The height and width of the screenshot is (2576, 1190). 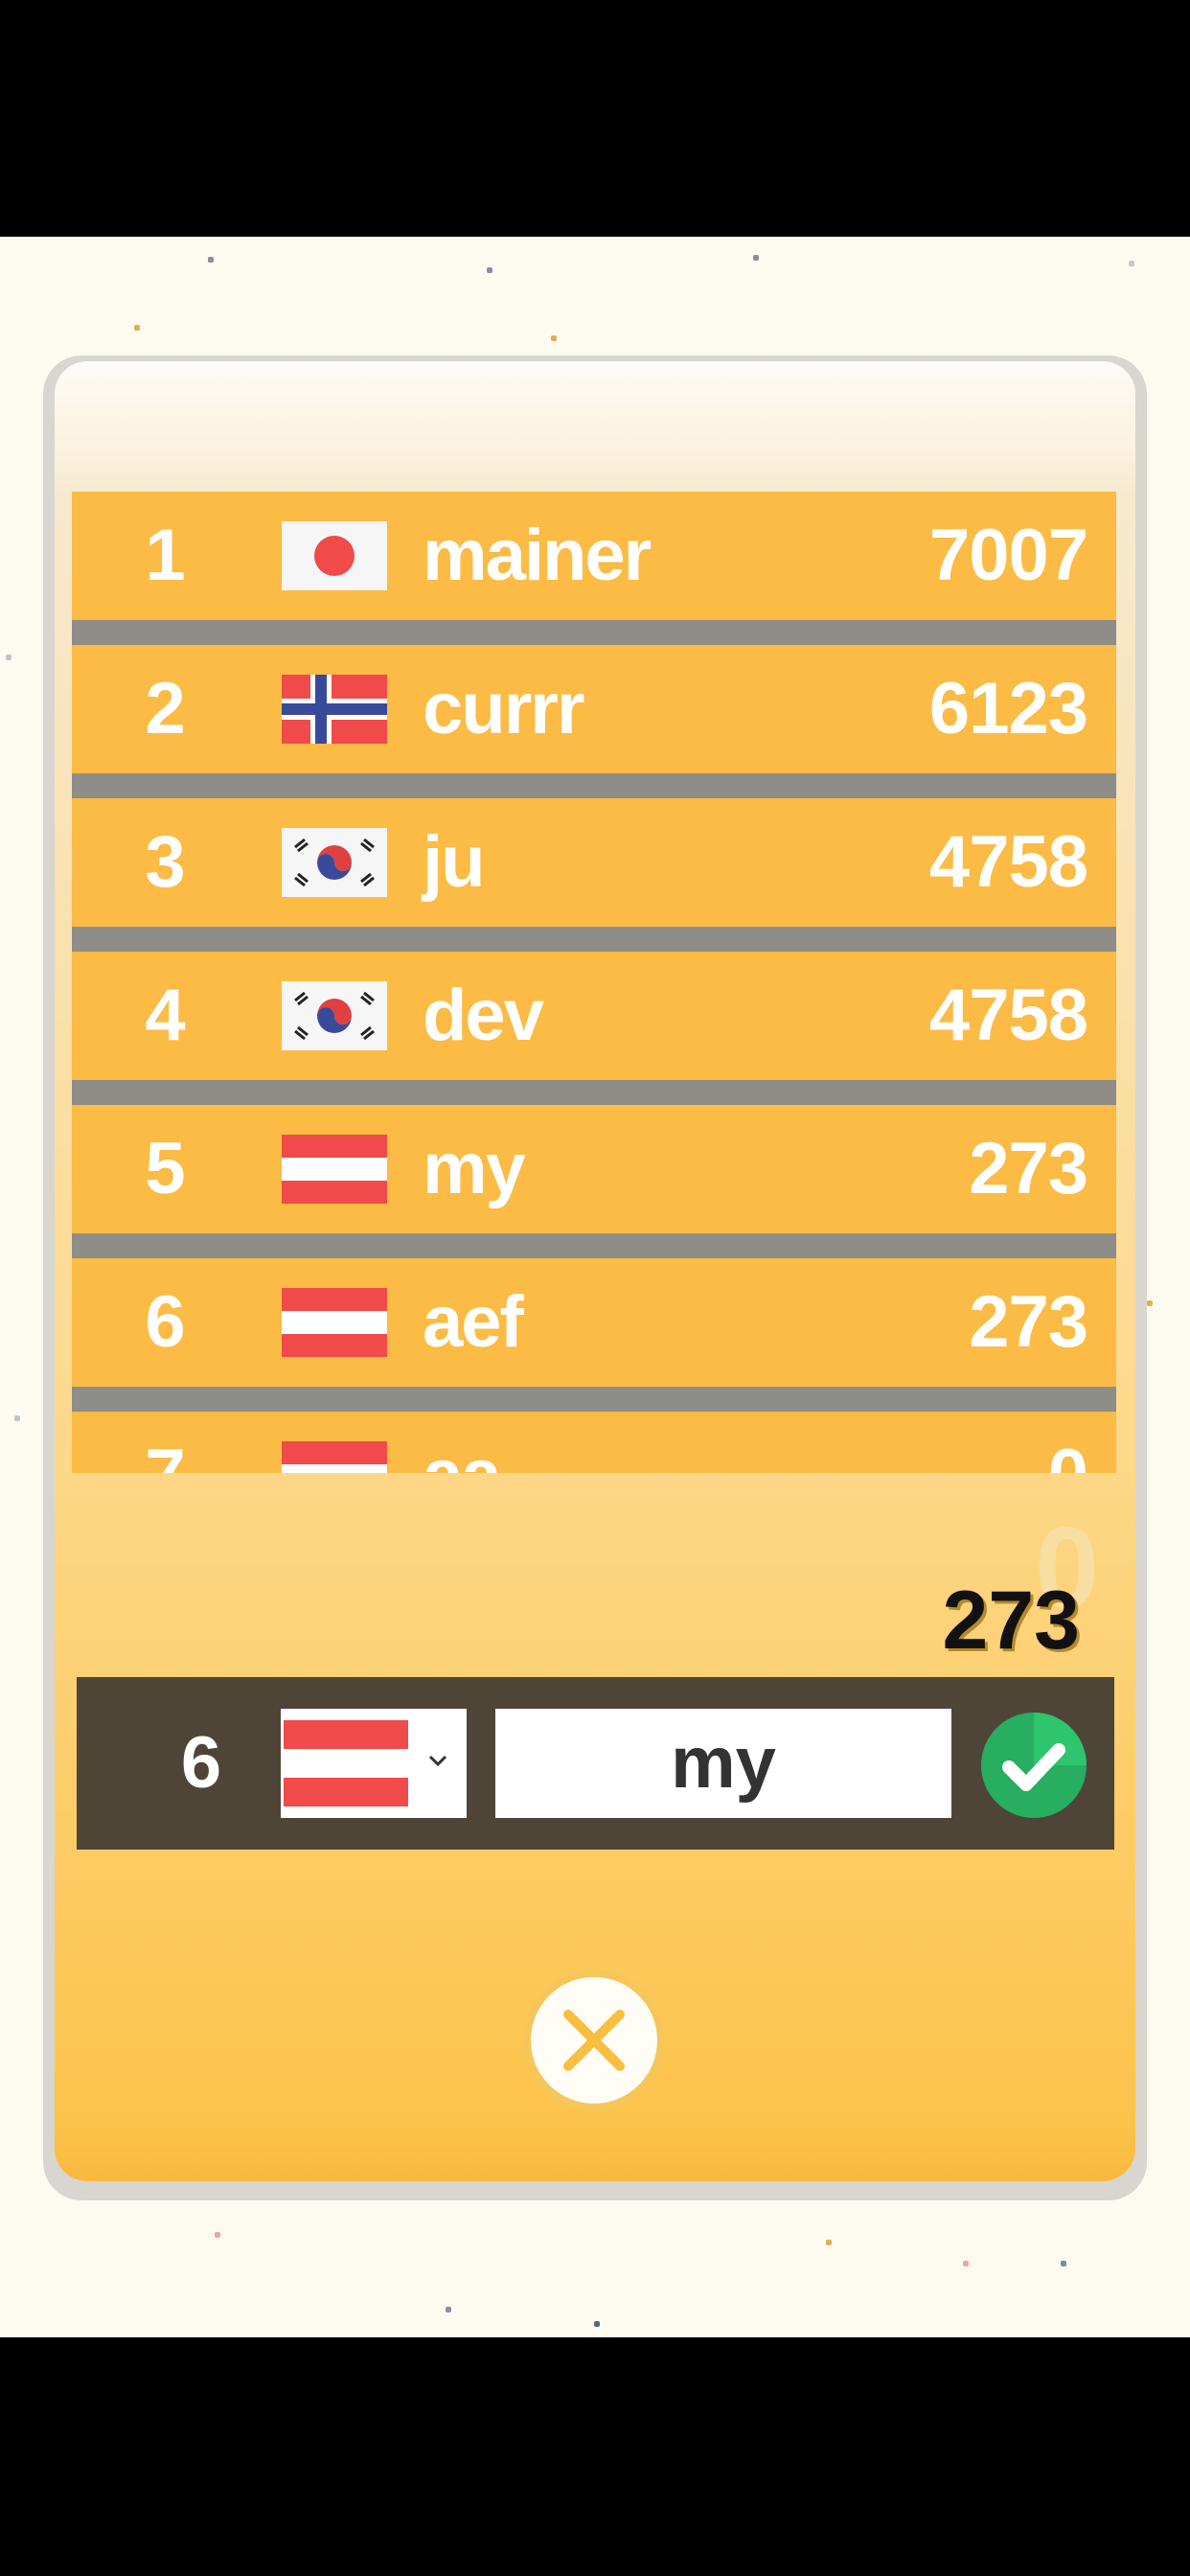 I want to click on leaderboard-row: 2 currr 6123, so click(x=594, y=709).